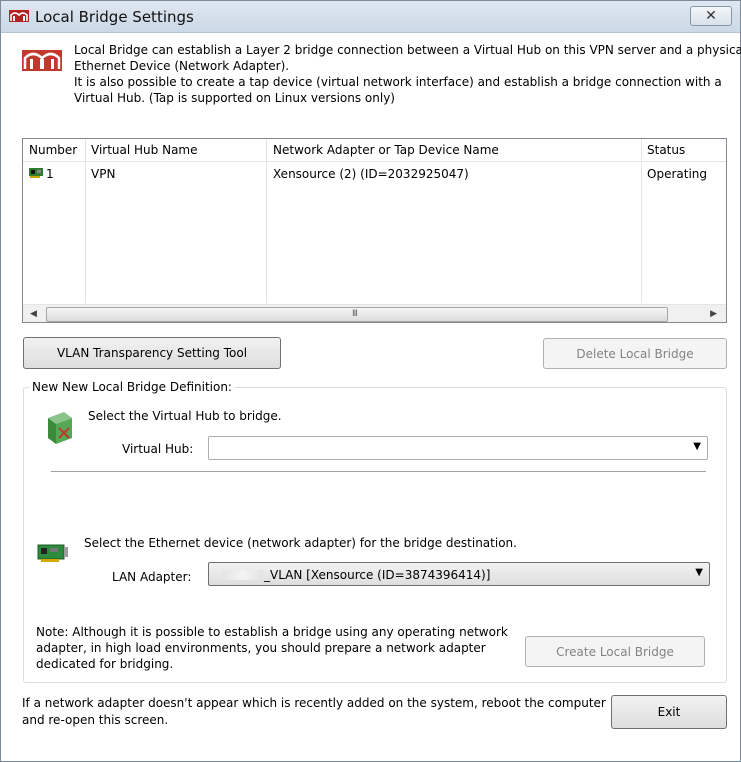 The width and height of the screenshot is (741, 762). I want to click on close-icon: ✕, so click(711, 16).